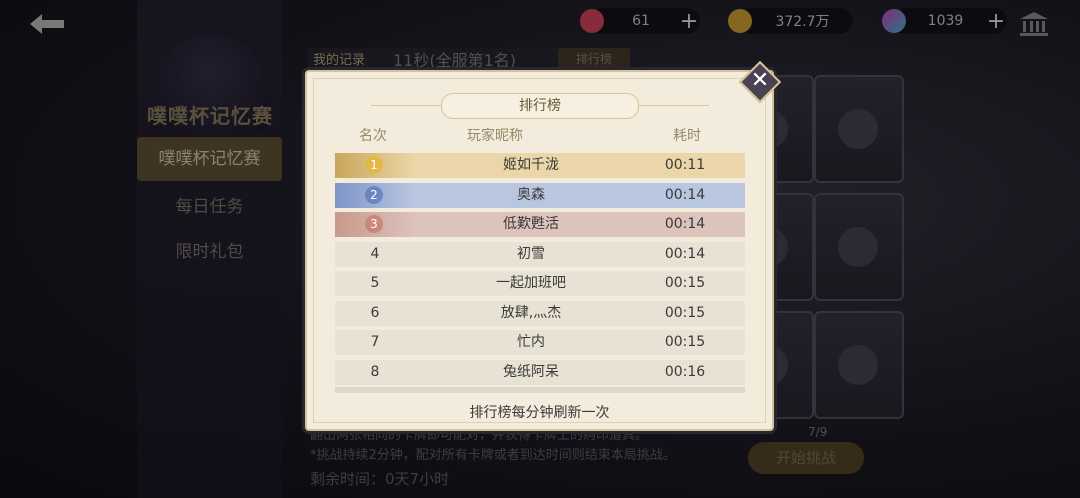 The height and width of the screenshot is (498, 1080). I want to click on leaderboard-row: 2 奥森 00:14, so click(540, 195).